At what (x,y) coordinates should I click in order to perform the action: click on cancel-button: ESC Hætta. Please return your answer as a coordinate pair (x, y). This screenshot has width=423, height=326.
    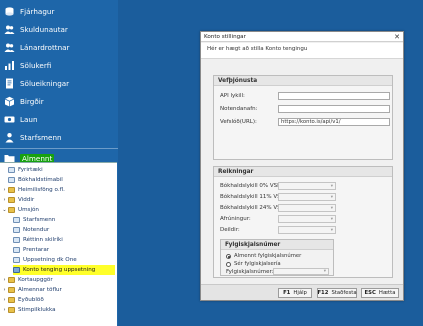
    Looking at the image, I should click on (380, 293).